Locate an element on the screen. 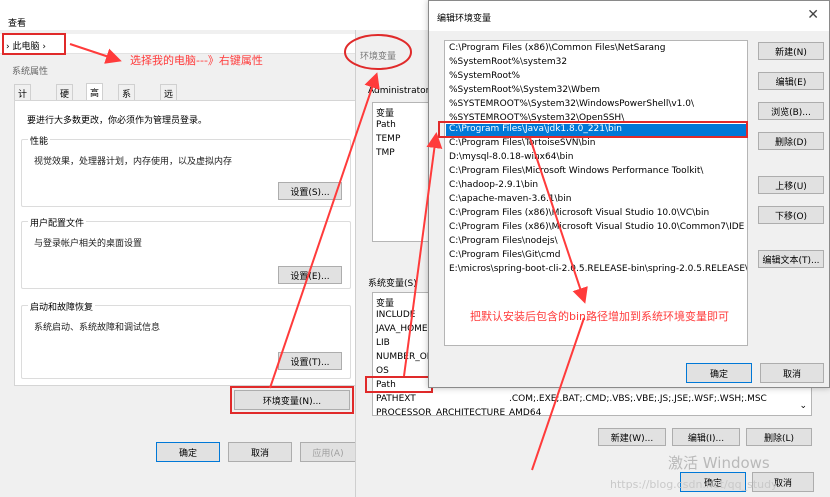  arrow-step1 is located at coordinates (95, 53).